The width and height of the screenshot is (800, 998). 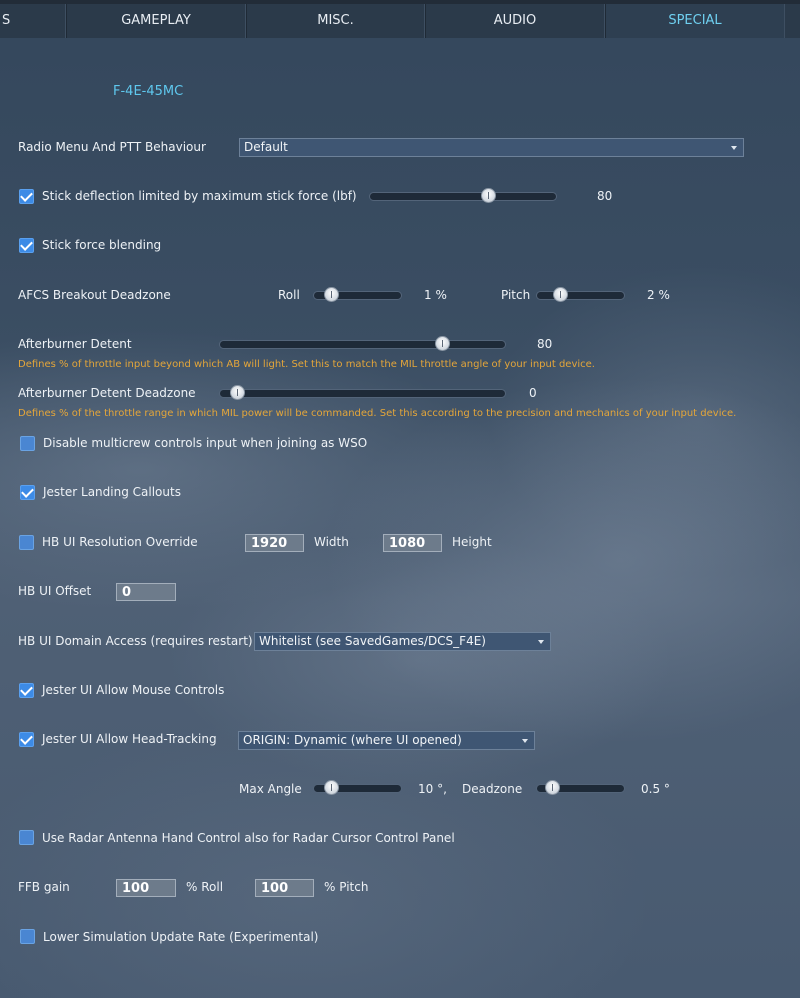 I want to click on hb-offset-input: 0, so click(x=146, y=592).